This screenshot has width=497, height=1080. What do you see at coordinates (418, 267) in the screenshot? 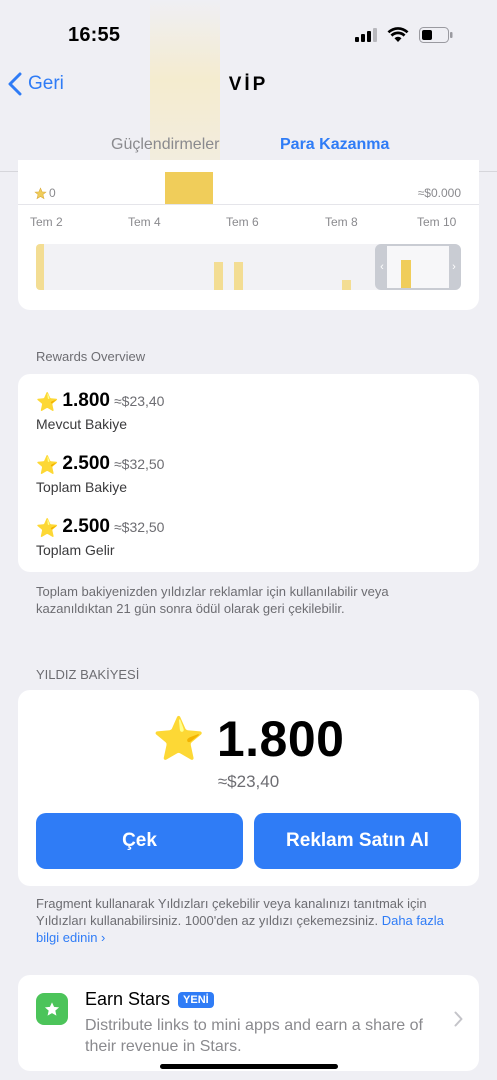
I see `chart-range-selector: ‹ ›` at bounding box center [418, 267].